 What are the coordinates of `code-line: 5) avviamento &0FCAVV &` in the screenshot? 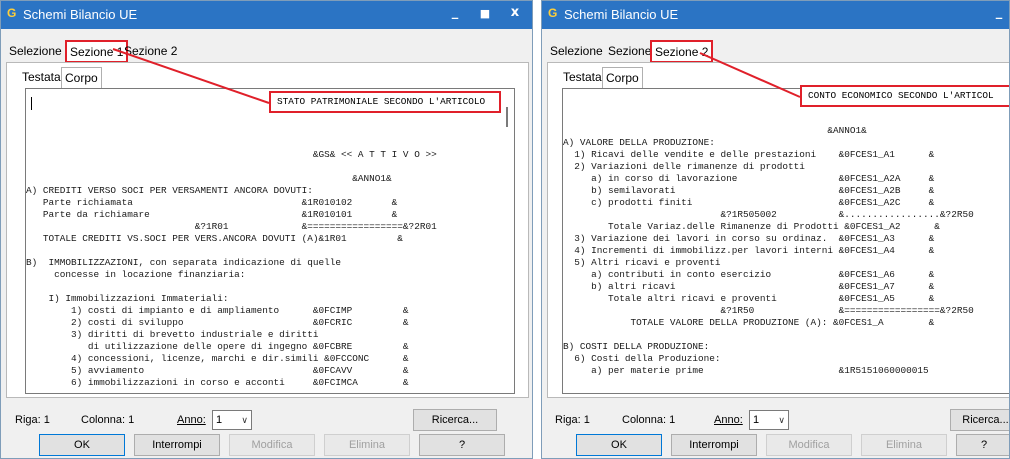 It's located at (217, 370).